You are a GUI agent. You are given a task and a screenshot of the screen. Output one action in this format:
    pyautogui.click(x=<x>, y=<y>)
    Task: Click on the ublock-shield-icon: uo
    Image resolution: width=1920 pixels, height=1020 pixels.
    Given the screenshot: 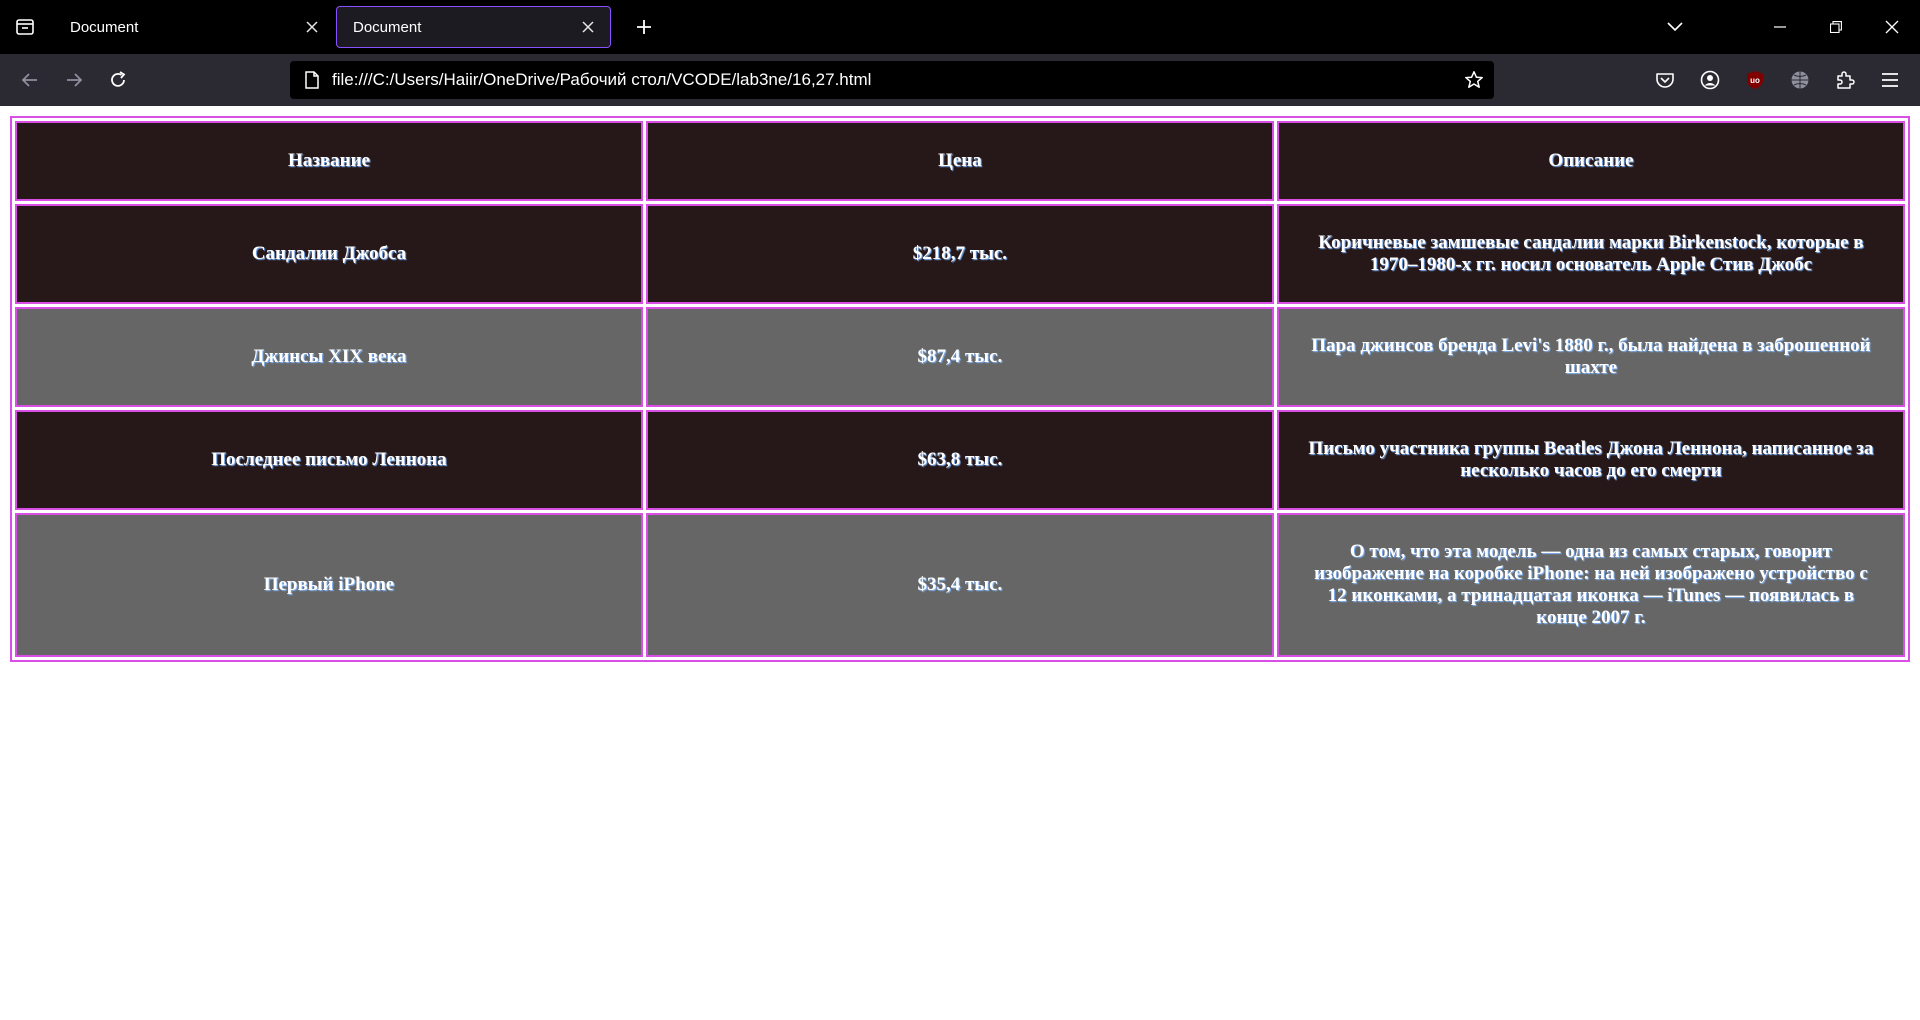 What is the action you would take?
    pyautogui.click(x=1754, y=80)
    